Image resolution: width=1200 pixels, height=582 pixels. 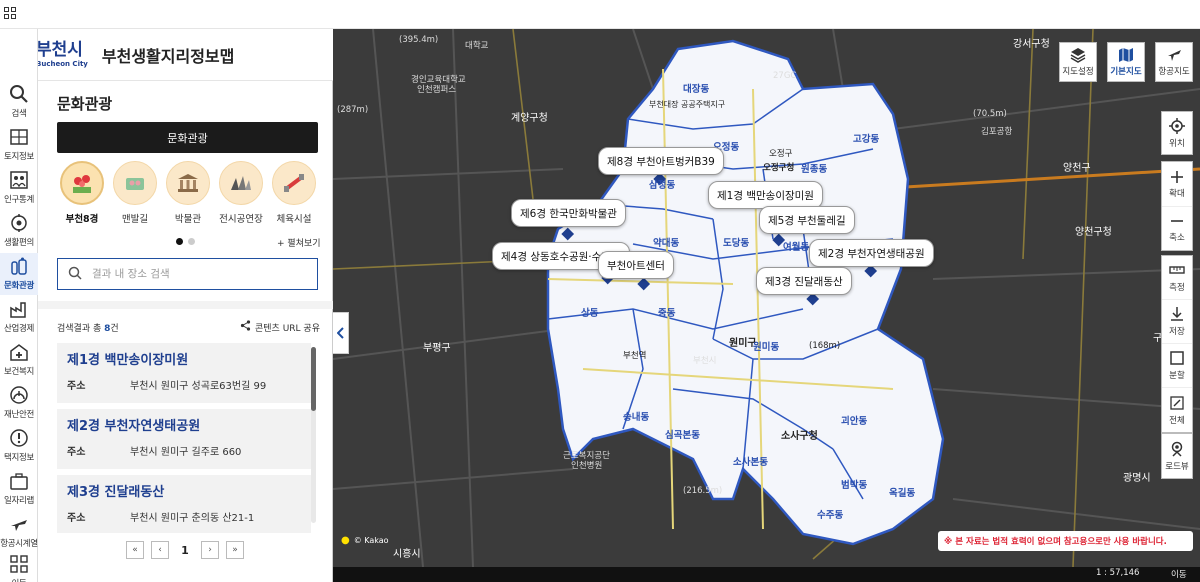 I want to click on map-label: 오정구, so click(x=781, y=154).